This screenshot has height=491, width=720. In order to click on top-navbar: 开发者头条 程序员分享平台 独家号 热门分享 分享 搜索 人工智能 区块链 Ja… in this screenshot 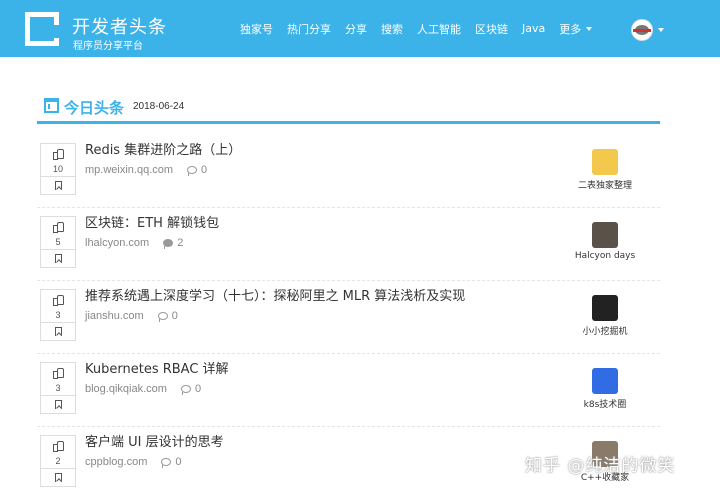, I will do `click(360, 28)`.